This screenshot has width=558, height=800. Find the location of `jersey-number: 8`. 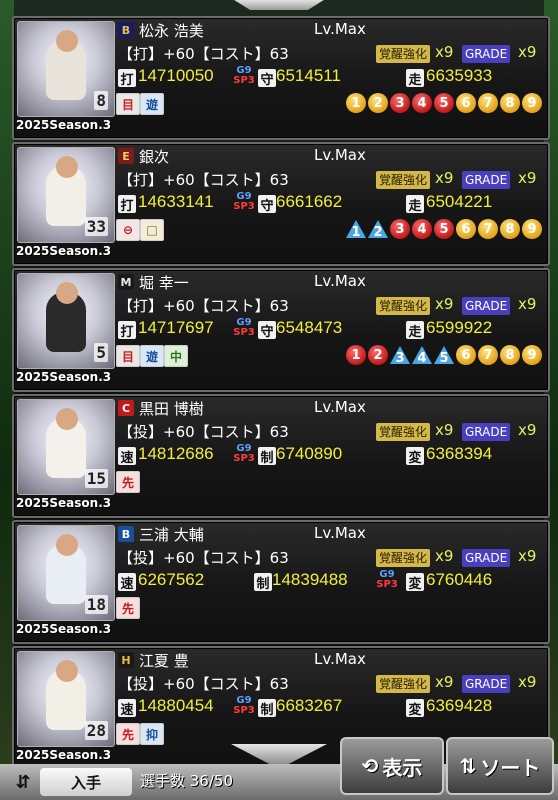

jersey-number: 8 is located at coordinates (101, 100).